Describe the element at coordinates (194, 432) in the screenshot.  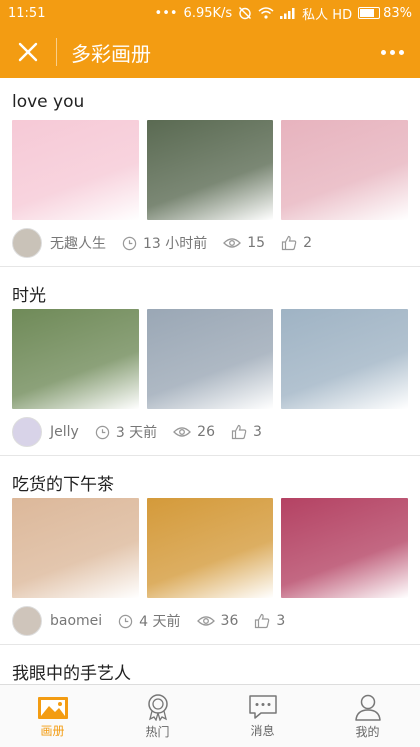
I see `view-count: 26` at that location.